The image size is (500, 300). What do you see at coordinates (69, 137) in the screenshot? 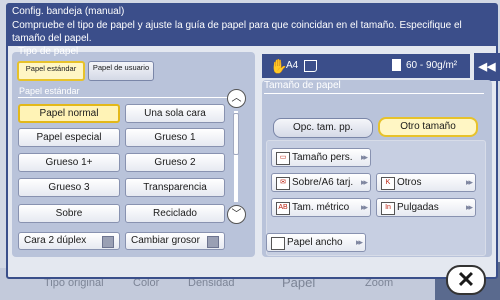
I see `special-paper-button: Papel especial` at bounding box center [69, 137].